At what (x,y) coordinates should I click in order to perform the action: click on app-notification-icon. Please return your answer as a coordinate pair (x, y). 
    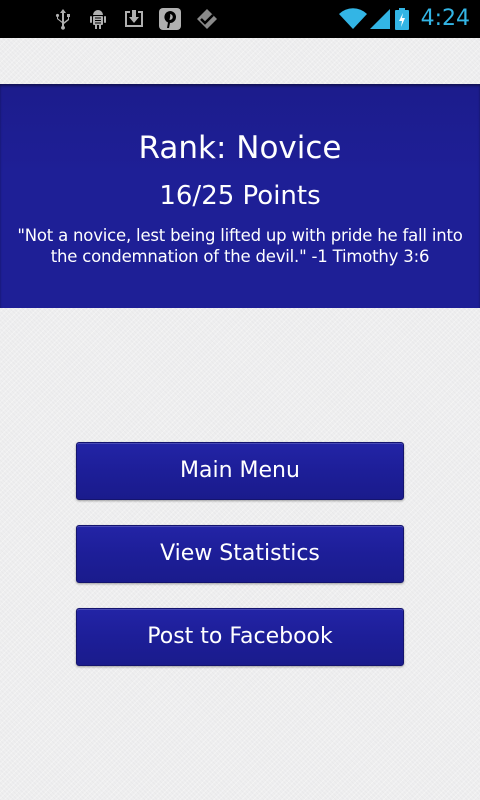
    Looking at the image, I should click on (207, 19).